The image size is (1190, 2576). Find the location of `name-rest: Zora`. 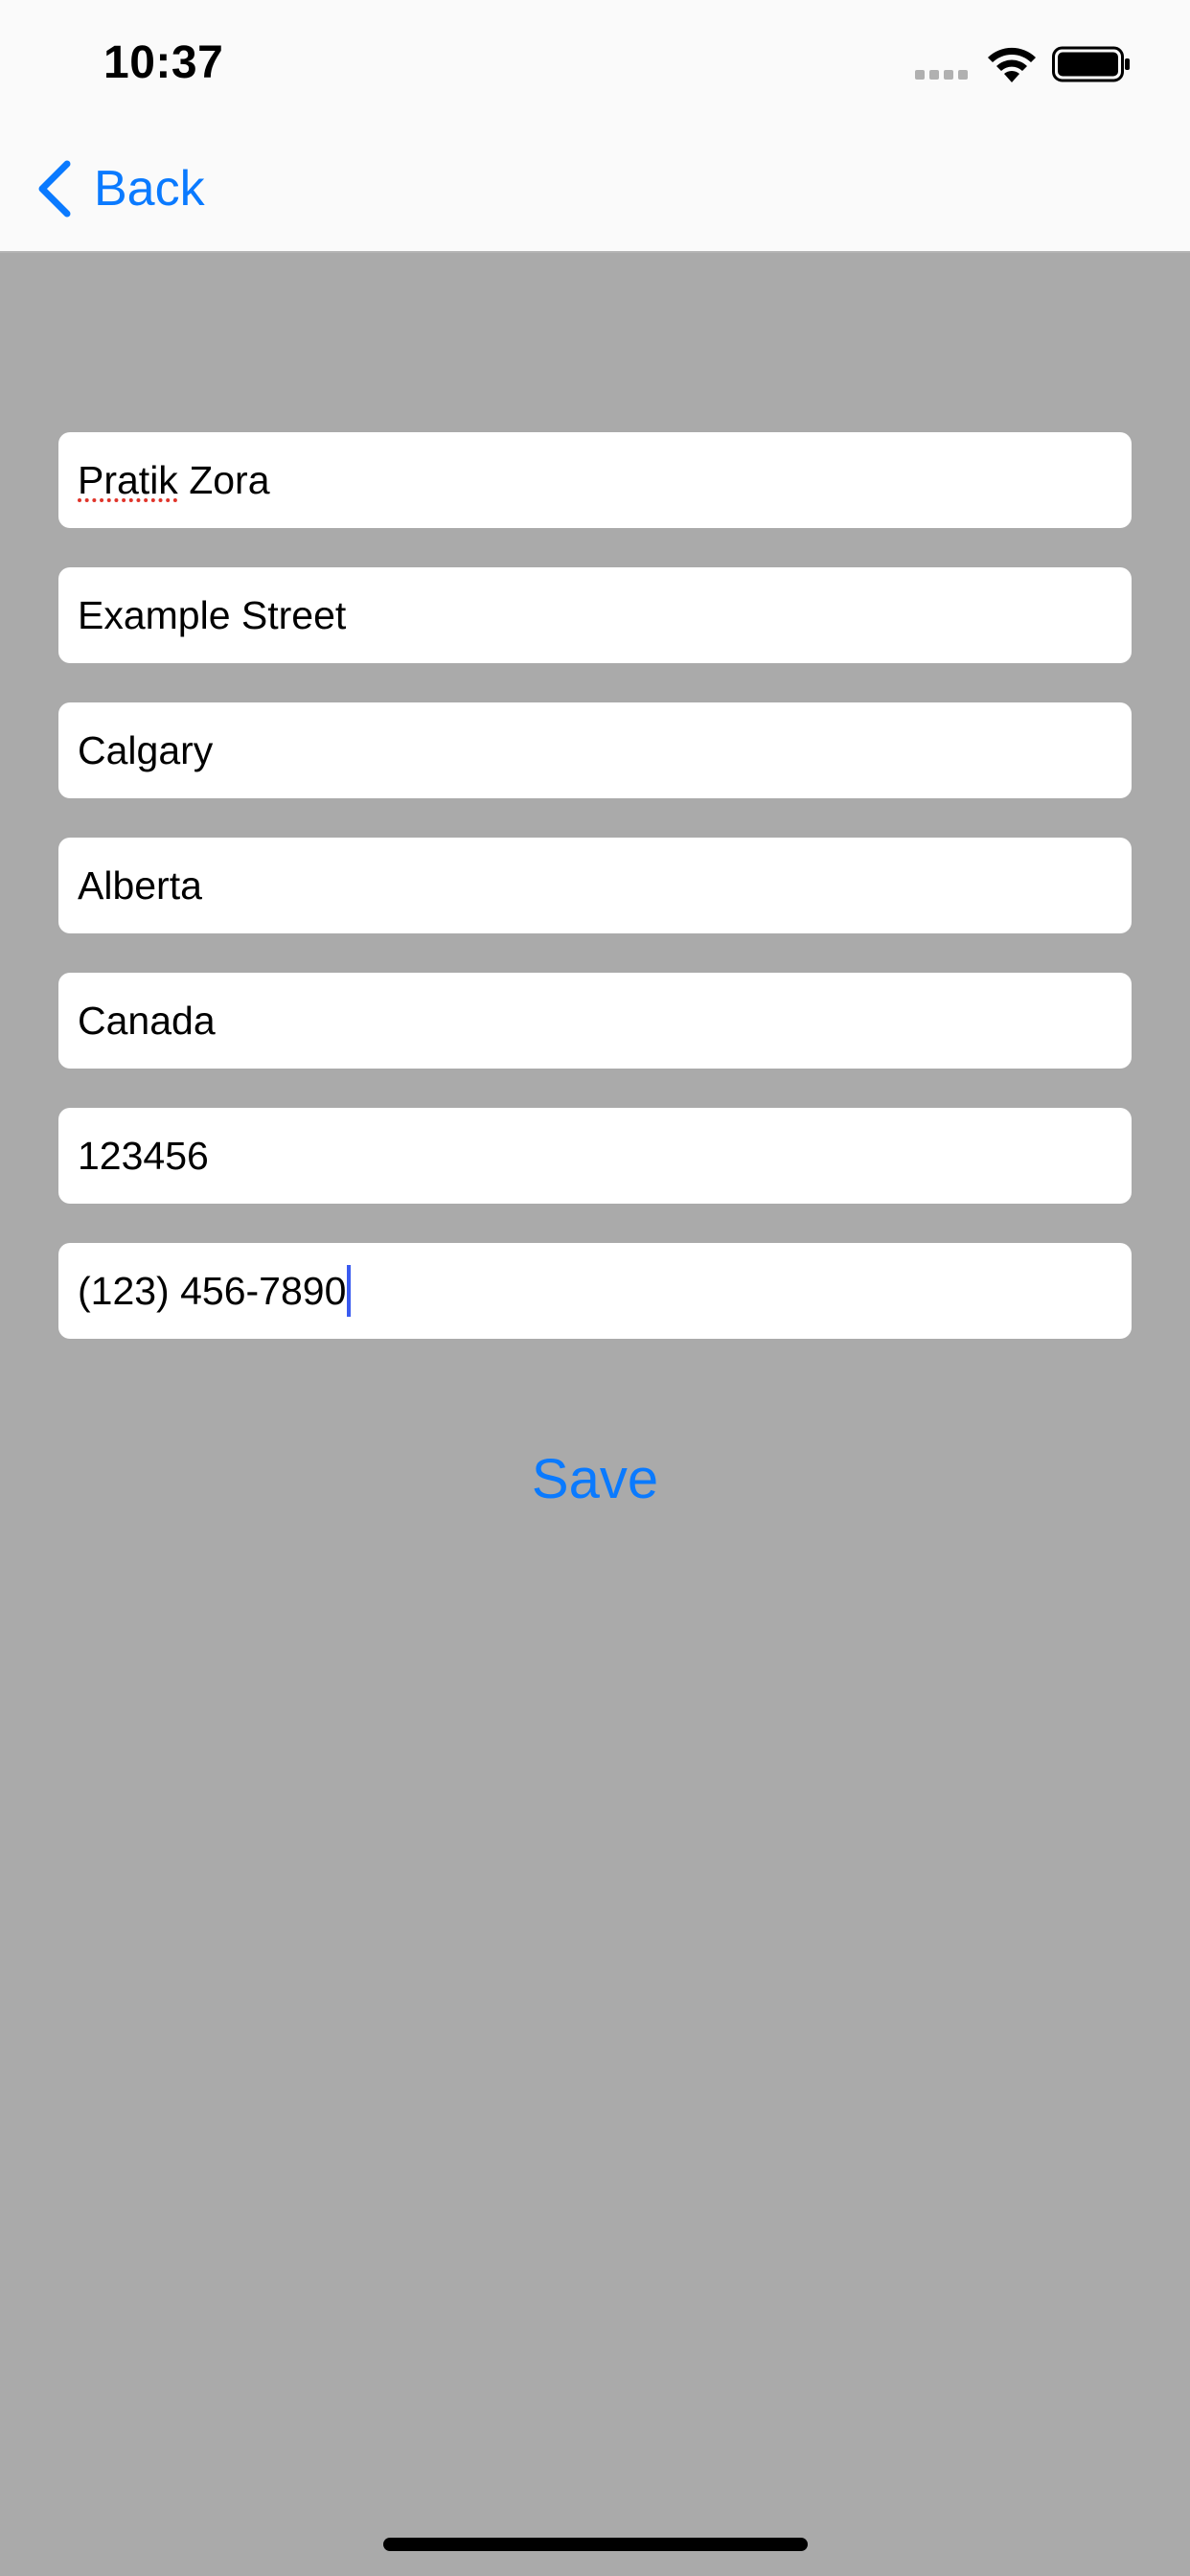

name-rest: Zora is located at coordinates (224, 479).